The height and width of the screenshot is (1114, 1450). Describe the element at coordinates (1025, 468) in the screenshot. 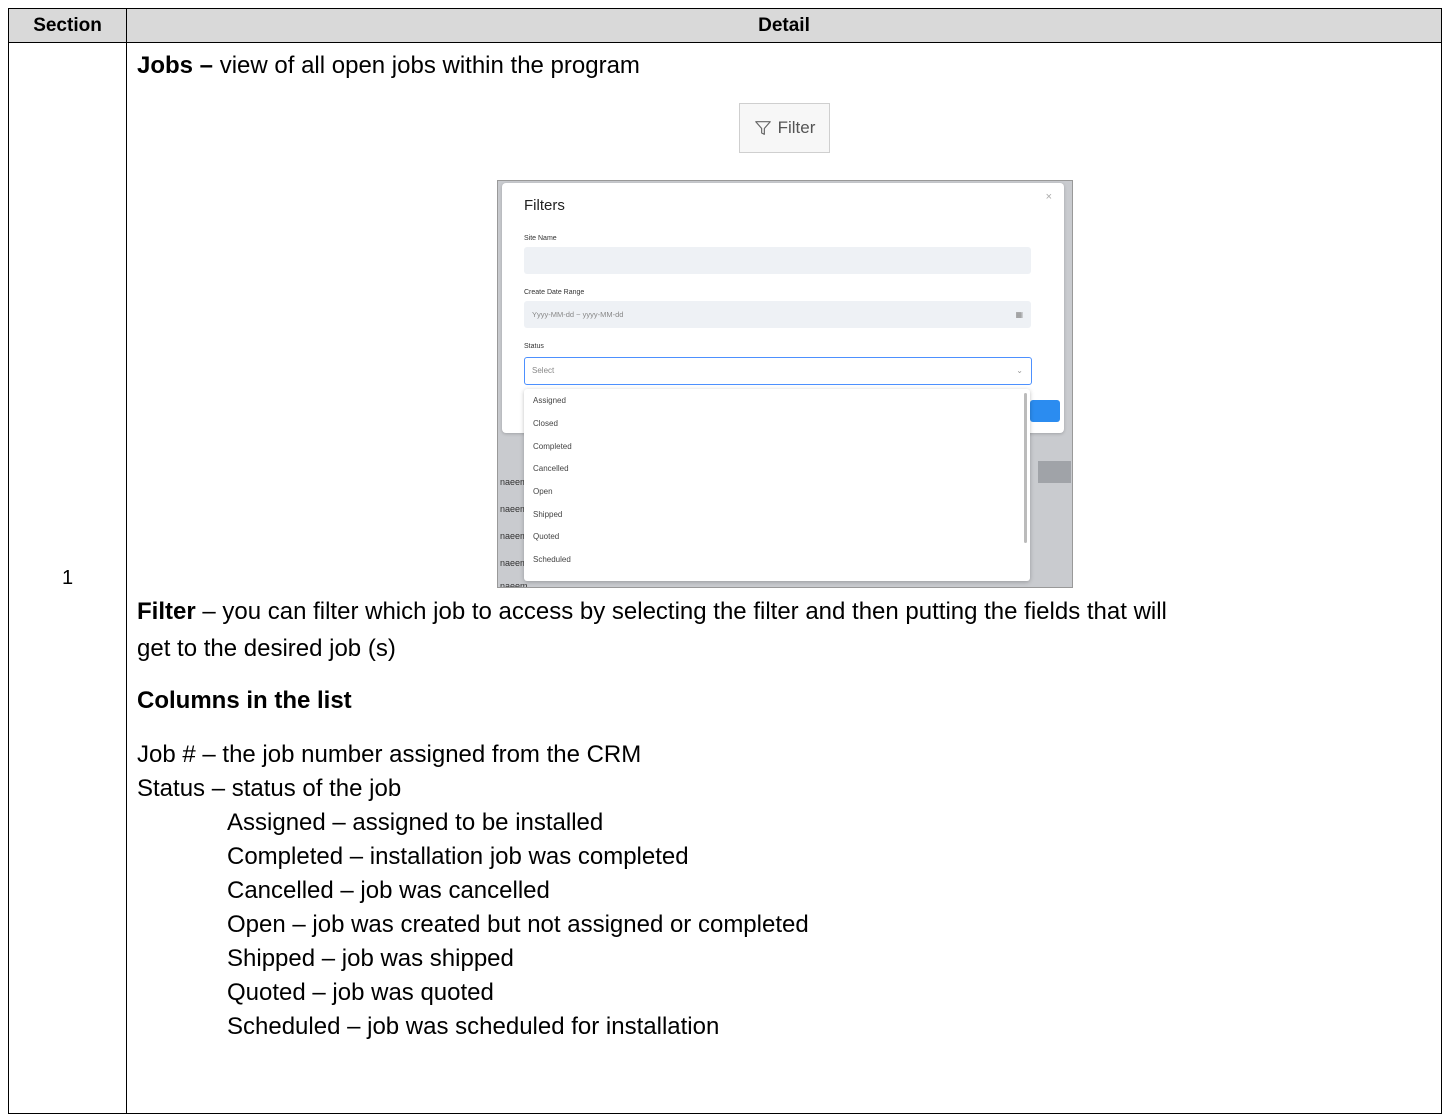

I see `dropdown-scrollbar` at that location.